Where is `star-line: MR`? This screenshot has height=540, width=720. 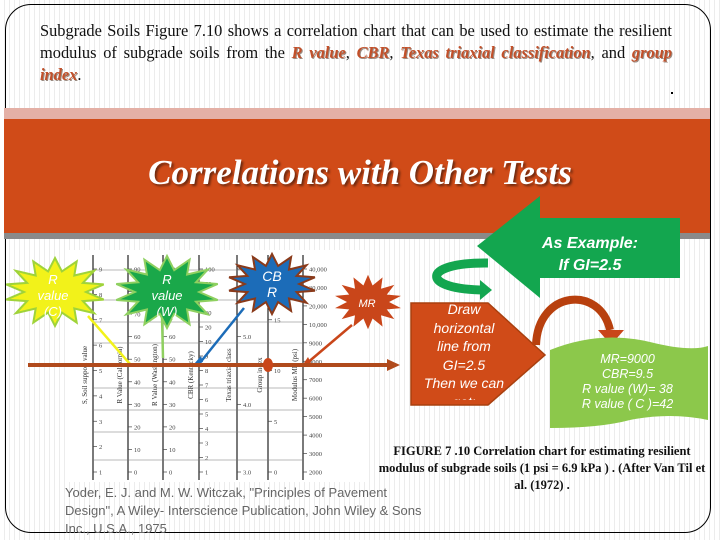 star-line: MR is located at coordinates (367, 304).